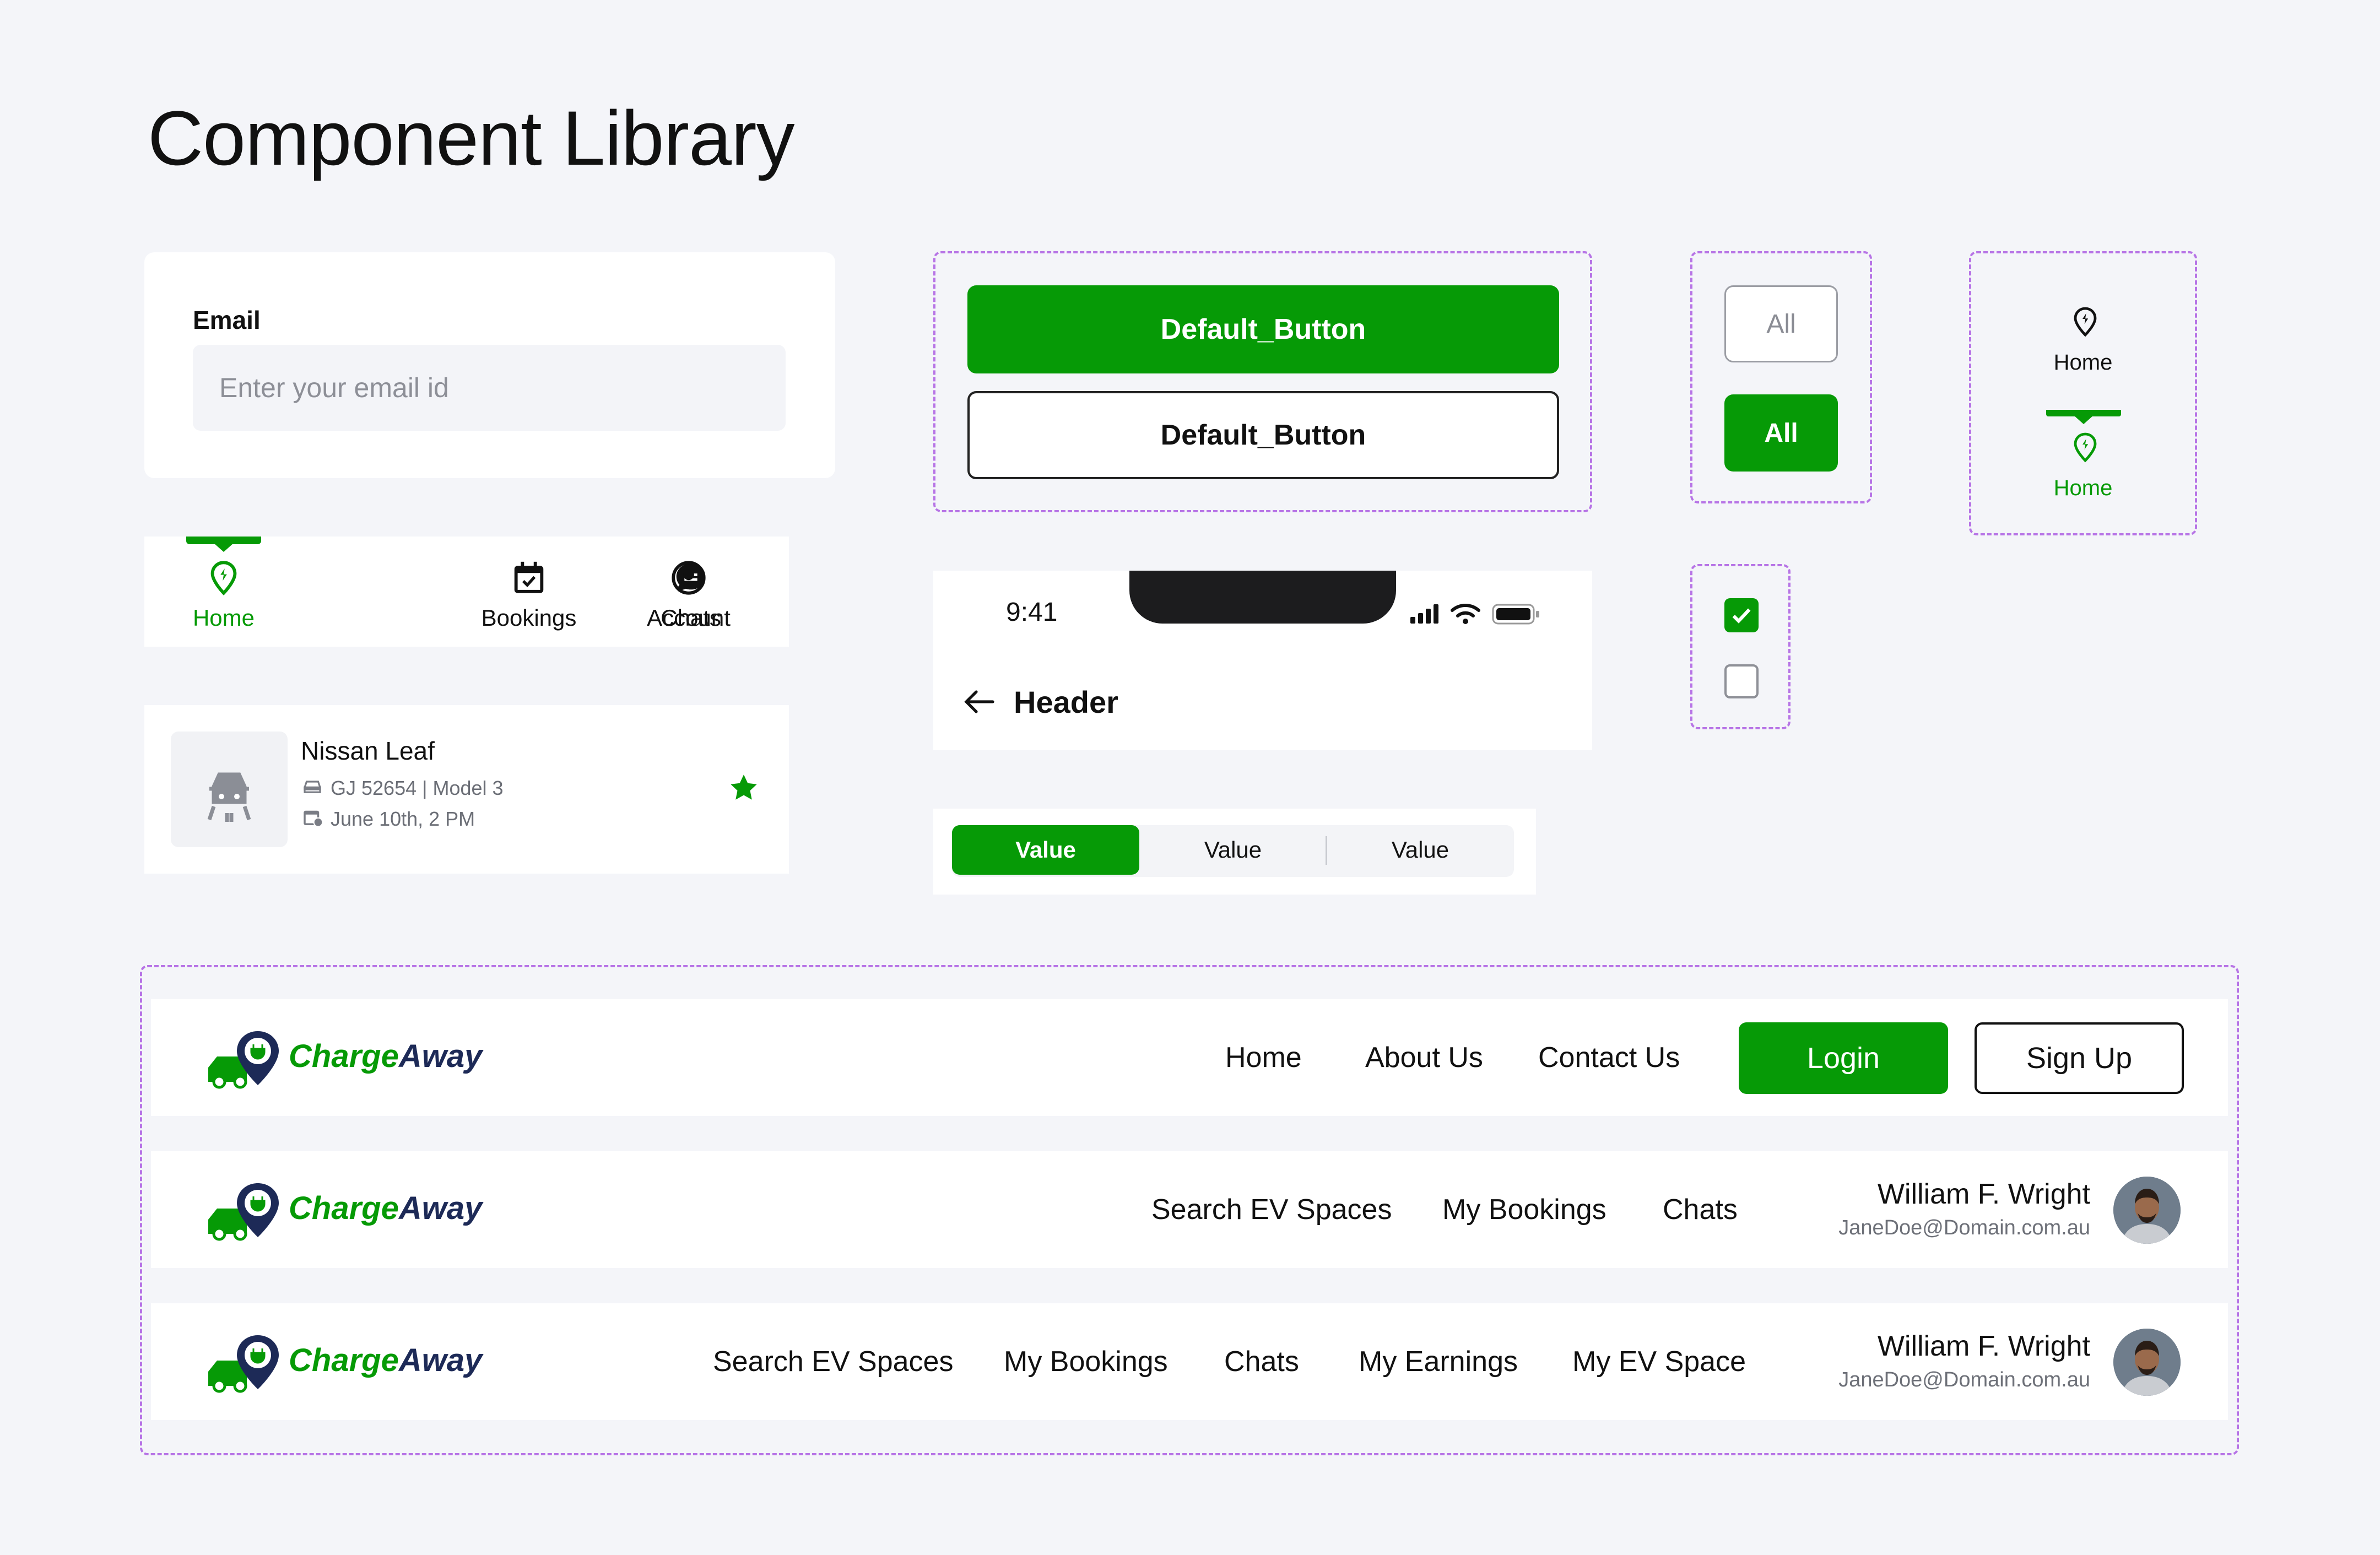  Describe the element at coordinates (1066, 702) in the screenshot. I see `header-title: Header` at that location.